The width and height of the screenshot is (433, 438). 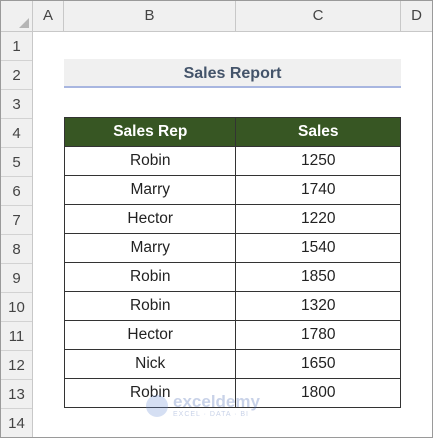 I want to click on table-row: Robin 1850, so click(x=232, y=277).